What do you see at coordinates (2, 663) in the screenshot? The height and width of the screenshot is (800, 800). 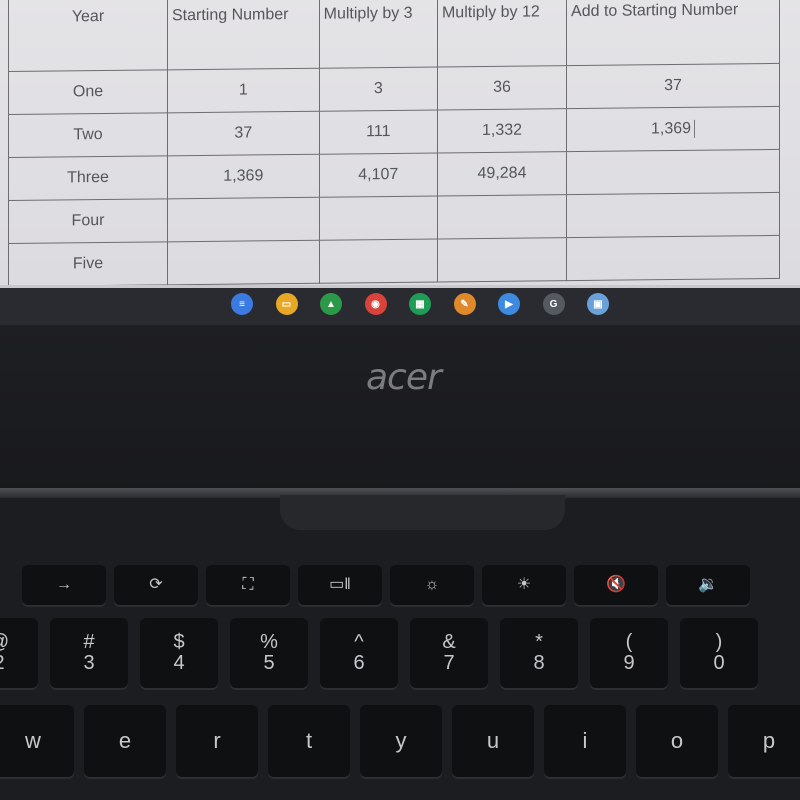 I see `key-digit: 2` at bounding box center [2, 663].